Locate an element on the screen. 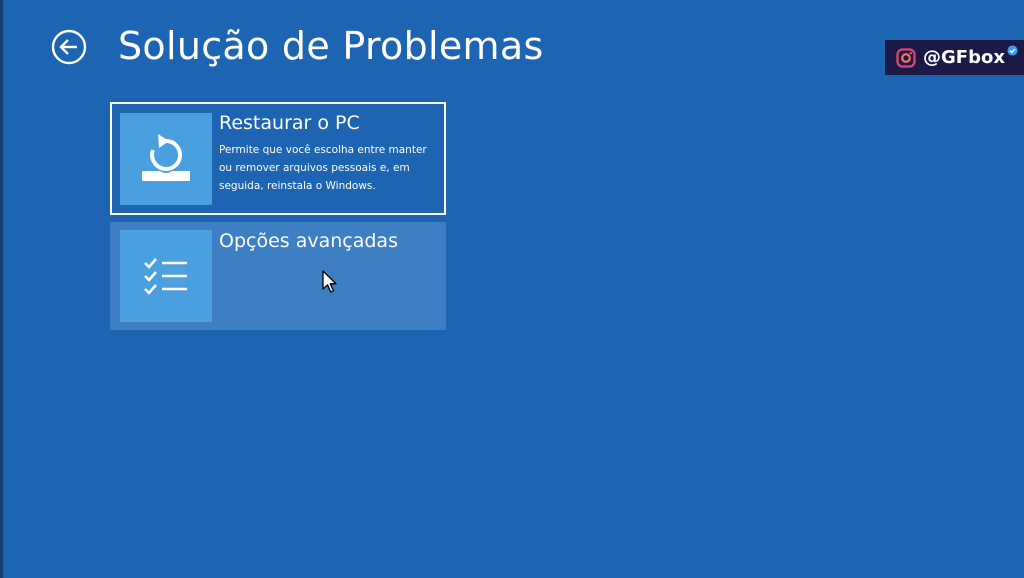 The height and width of the screenshot is (578, 1024). advanced-options-icon-box is located at coordinates (166, 276).